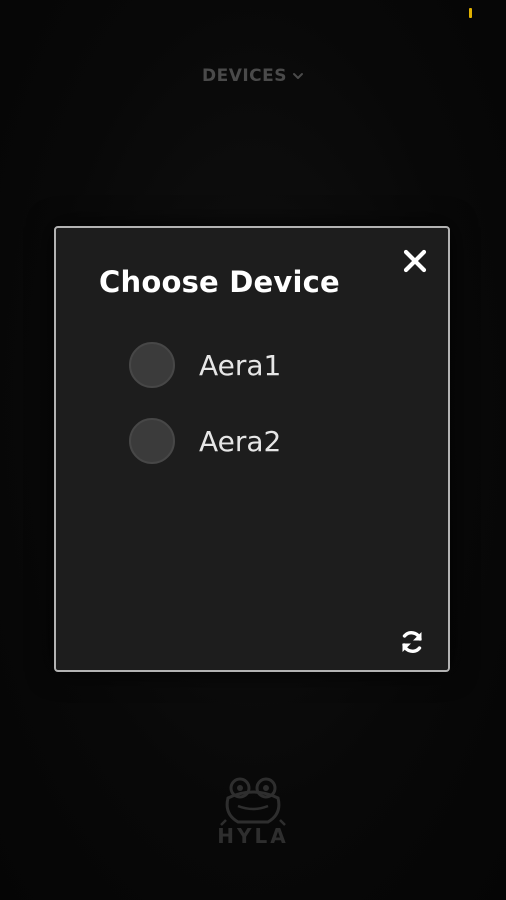 Image resolution: width=506 pixels, height=900 pixels. I want to click on device-option-aera2: Aera2, so click(205, 441).